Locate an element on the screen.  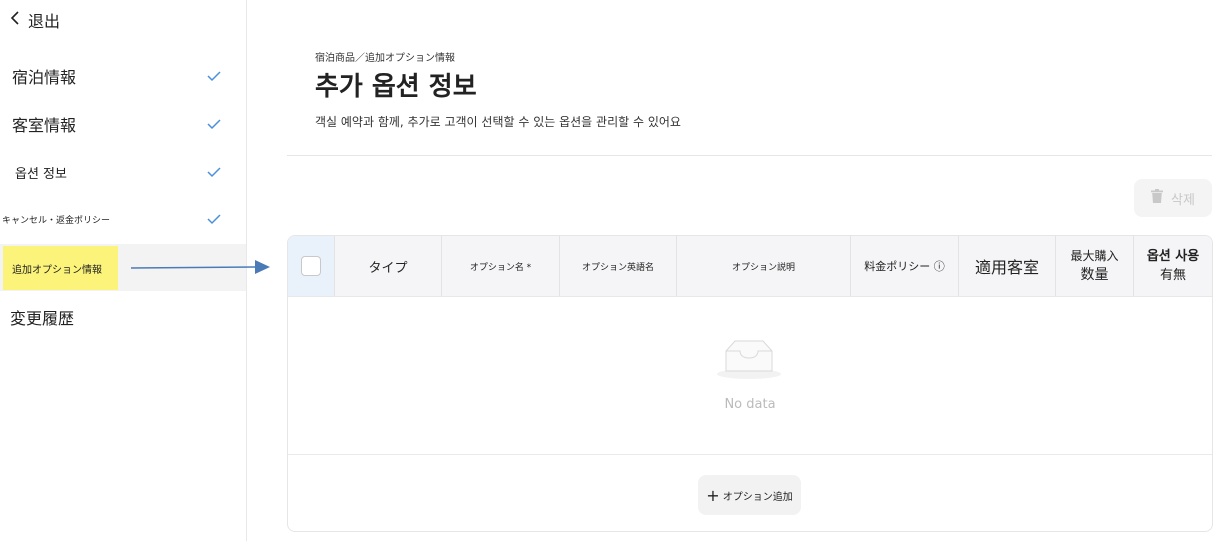
sidebar-item-accommodation: 宿泊情報 is located at coordinates (123, 76).